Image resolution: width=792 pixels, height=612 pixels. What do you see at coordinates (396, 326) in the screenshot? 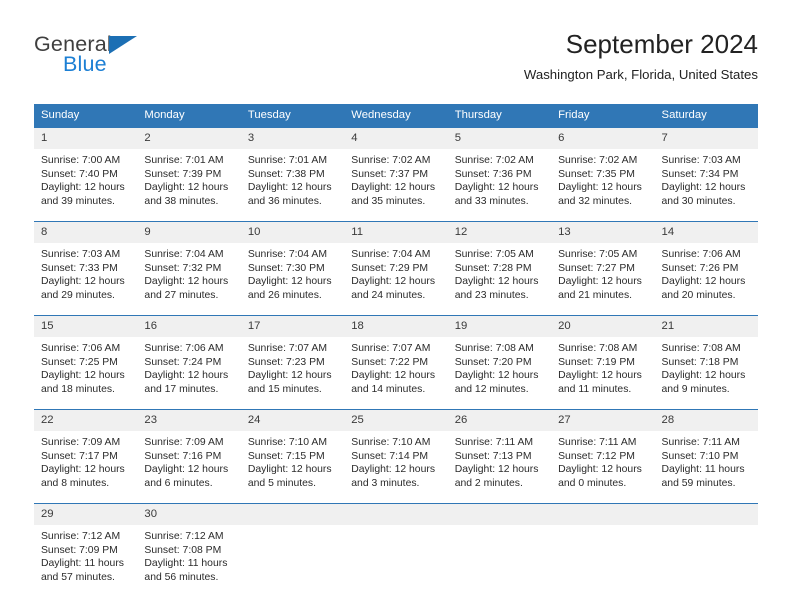
I see `day-number: 18` at bounding box center [396, 326].